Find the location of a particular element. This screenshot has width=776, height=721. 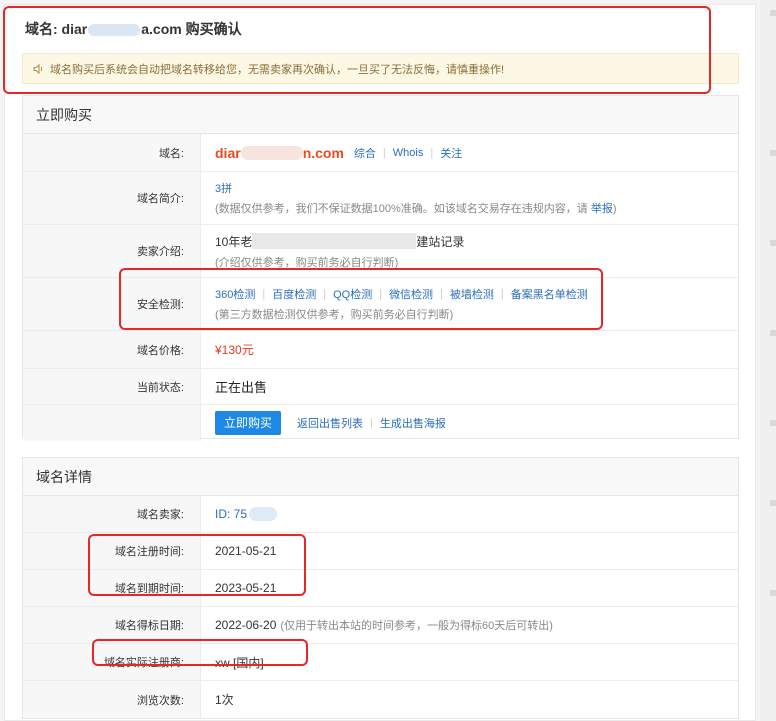

exp-date-row: 域名到期时间: 2023-05-21 is located at coordinates (380, 588).